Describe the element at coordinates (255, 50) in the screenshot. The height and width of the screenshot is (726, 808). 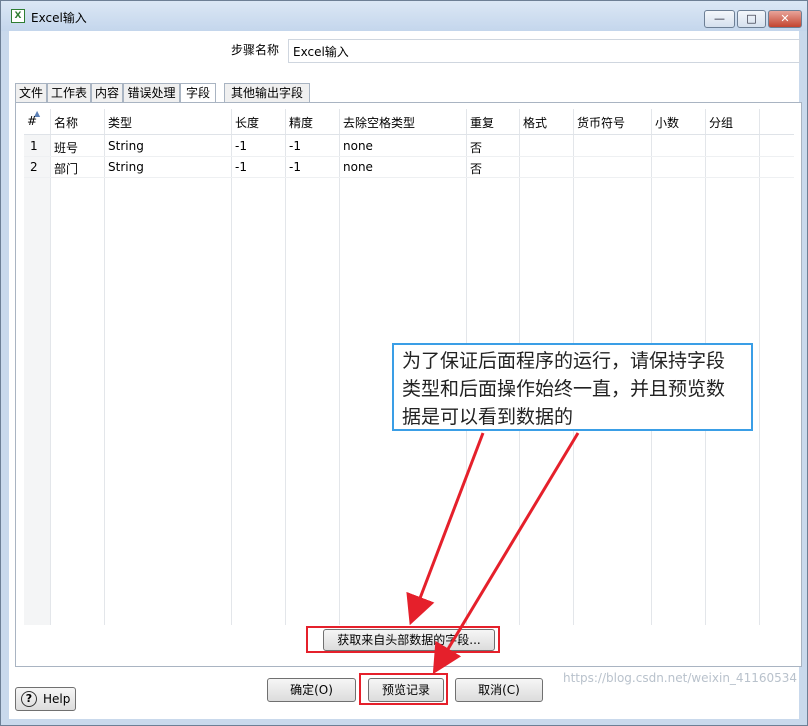
I see `step-name-label: 步骤名称` at that location.